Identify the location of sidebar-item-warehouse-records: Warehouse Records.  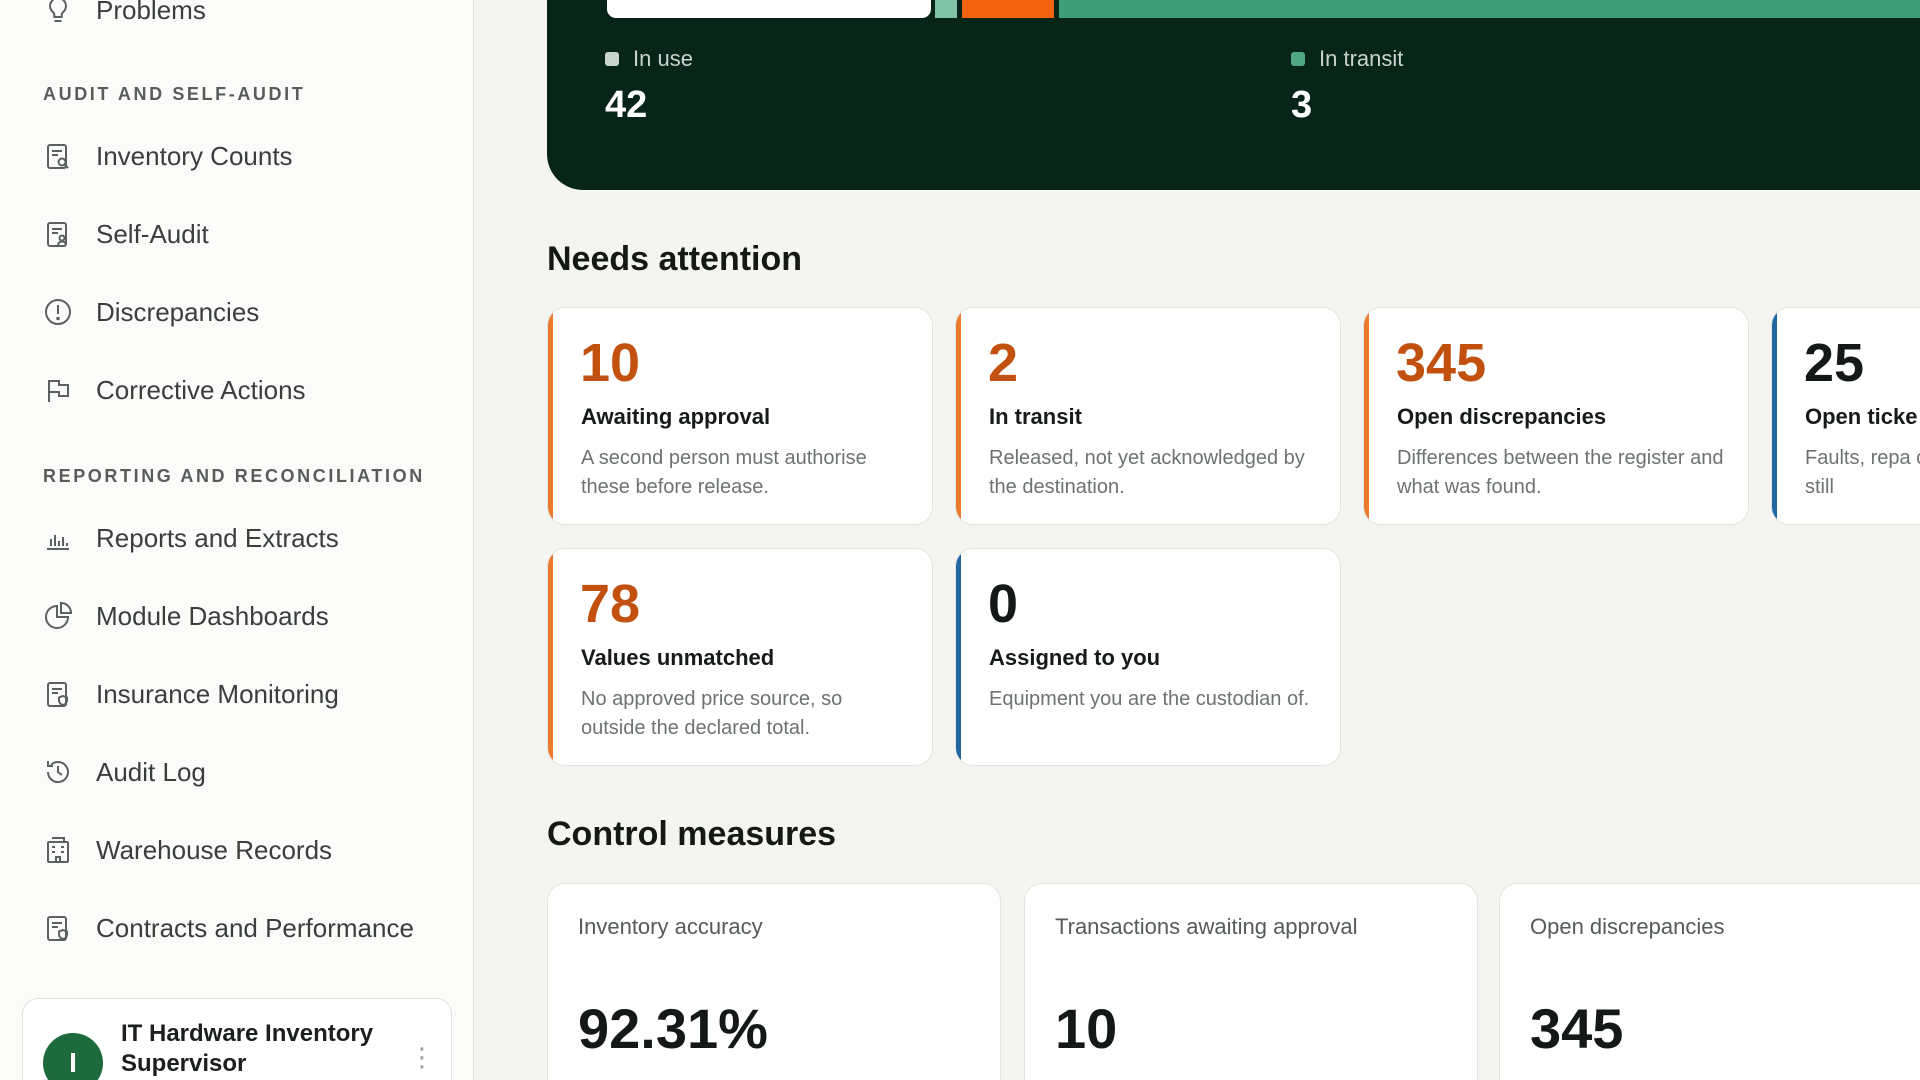
(187, 850).